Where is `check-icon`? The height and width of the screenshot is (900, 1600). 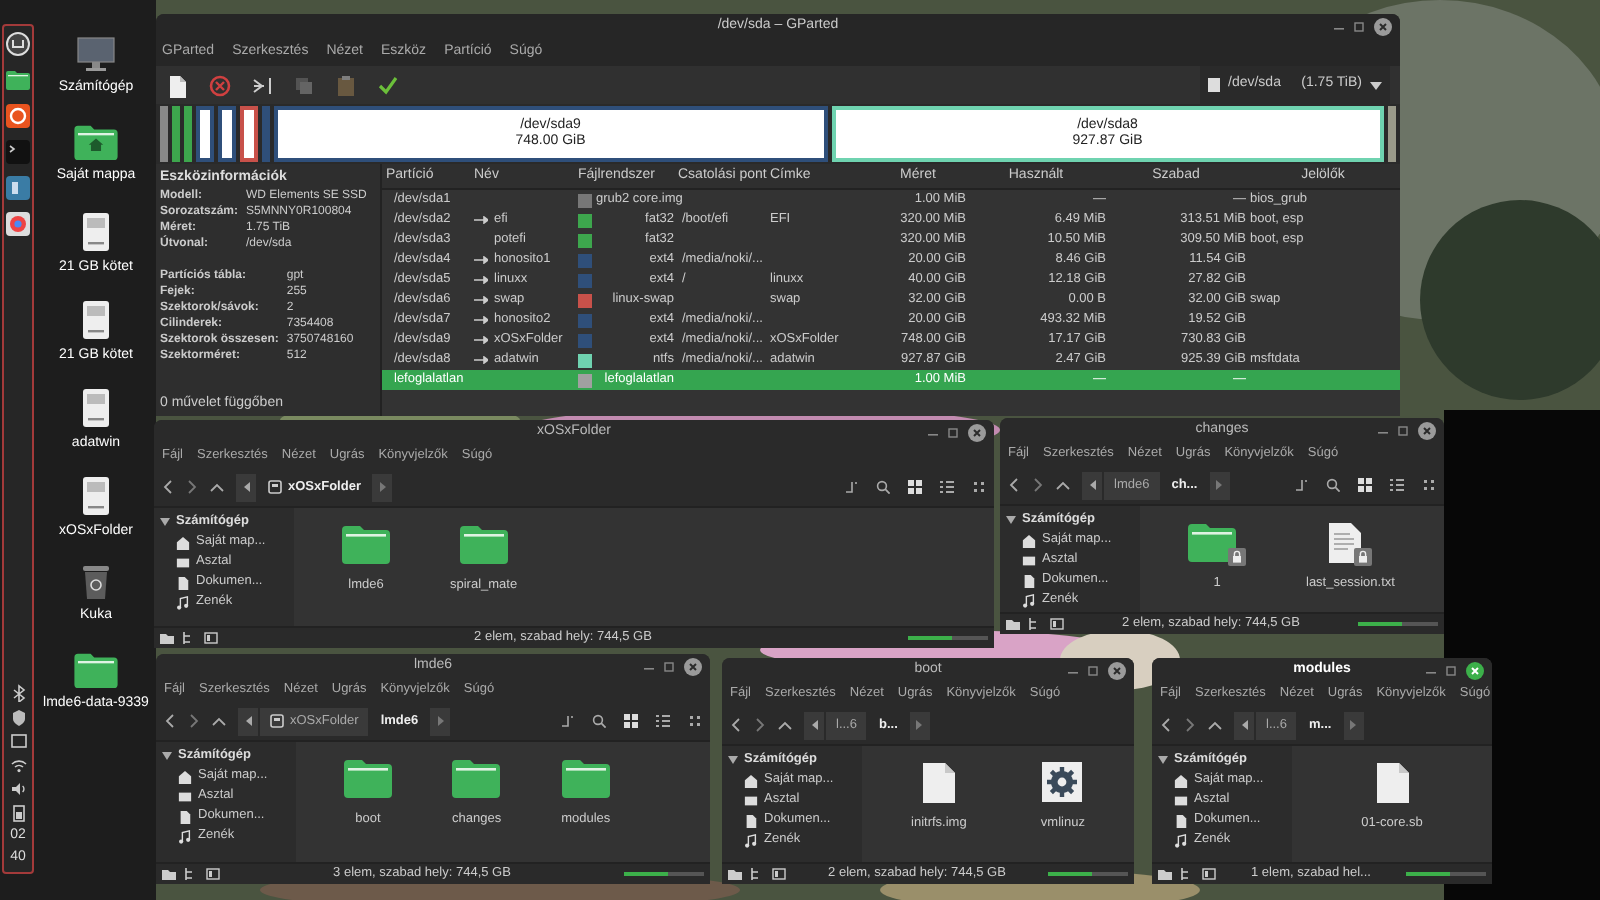 check-icon is located at coordinates (388, 85).